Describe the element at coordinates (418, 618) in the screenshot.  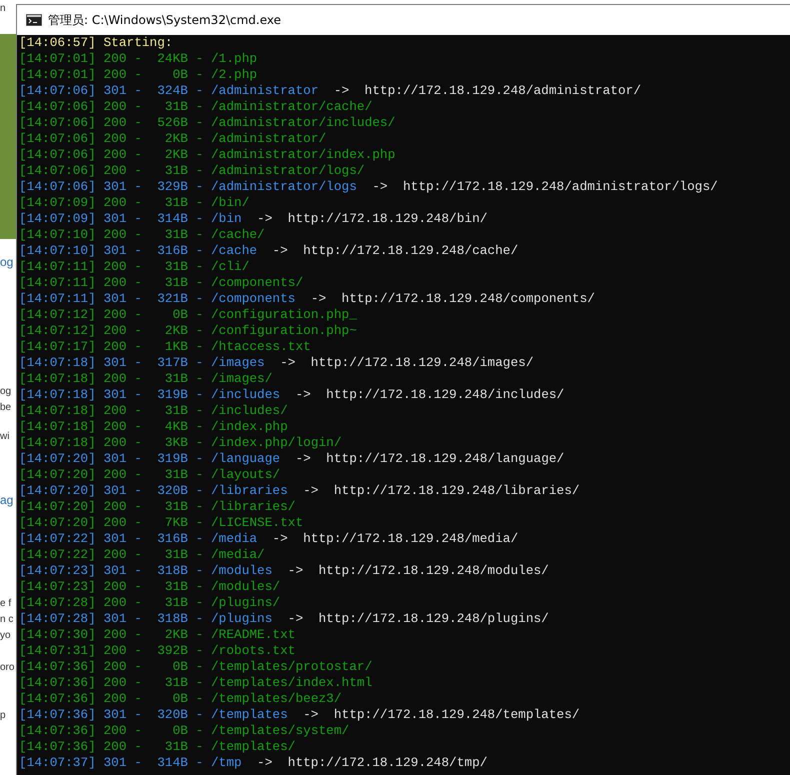
I see `redirect-target: -> http://172.18.129.248/plugins/` at that location.